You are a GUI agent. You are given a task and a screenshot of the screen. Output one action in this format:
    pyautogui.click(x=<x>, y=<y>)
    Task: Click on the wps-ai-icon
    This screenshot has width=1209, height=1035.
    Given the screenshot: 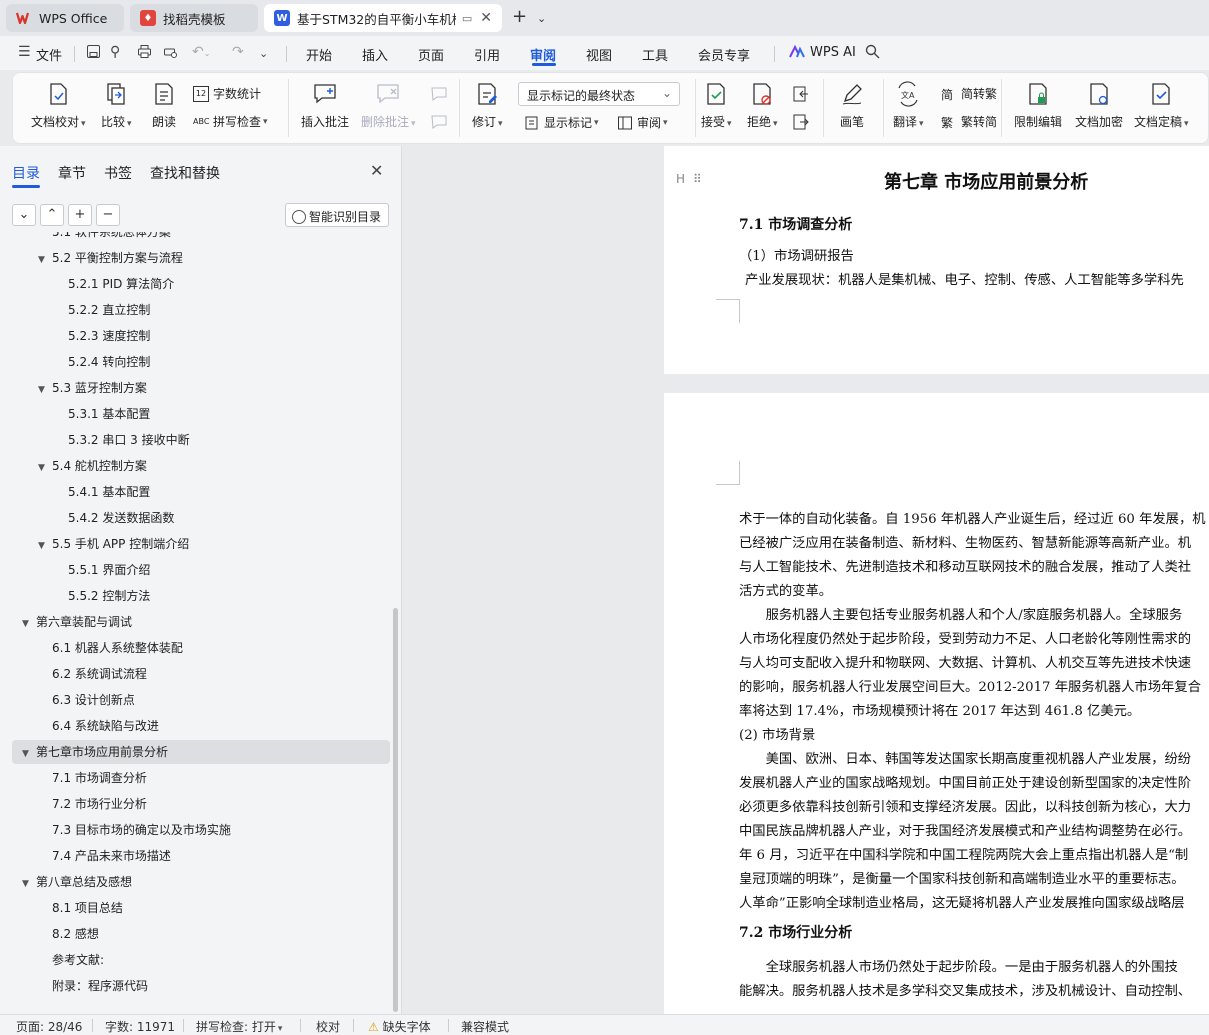 What is the action you would take?
    pyautogui.click(x=797, y=53)
    